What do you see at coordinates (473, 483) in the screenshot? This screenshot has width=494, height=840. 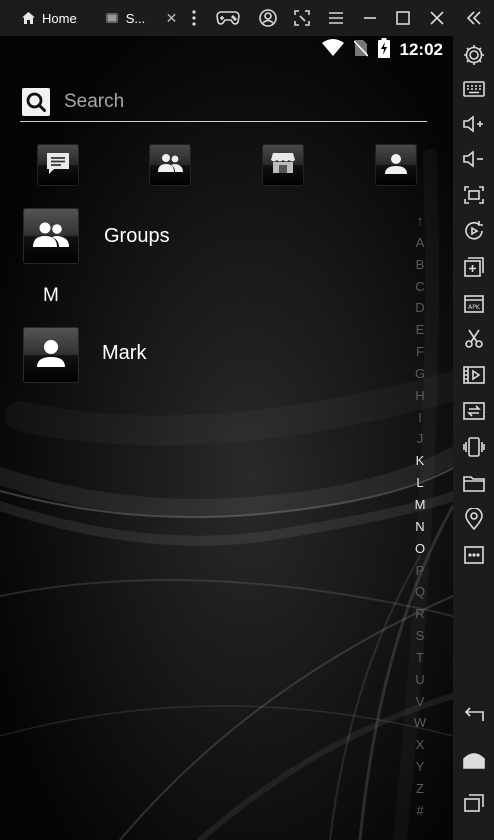 I see `folder-icon` at bounding box center [473, 483].